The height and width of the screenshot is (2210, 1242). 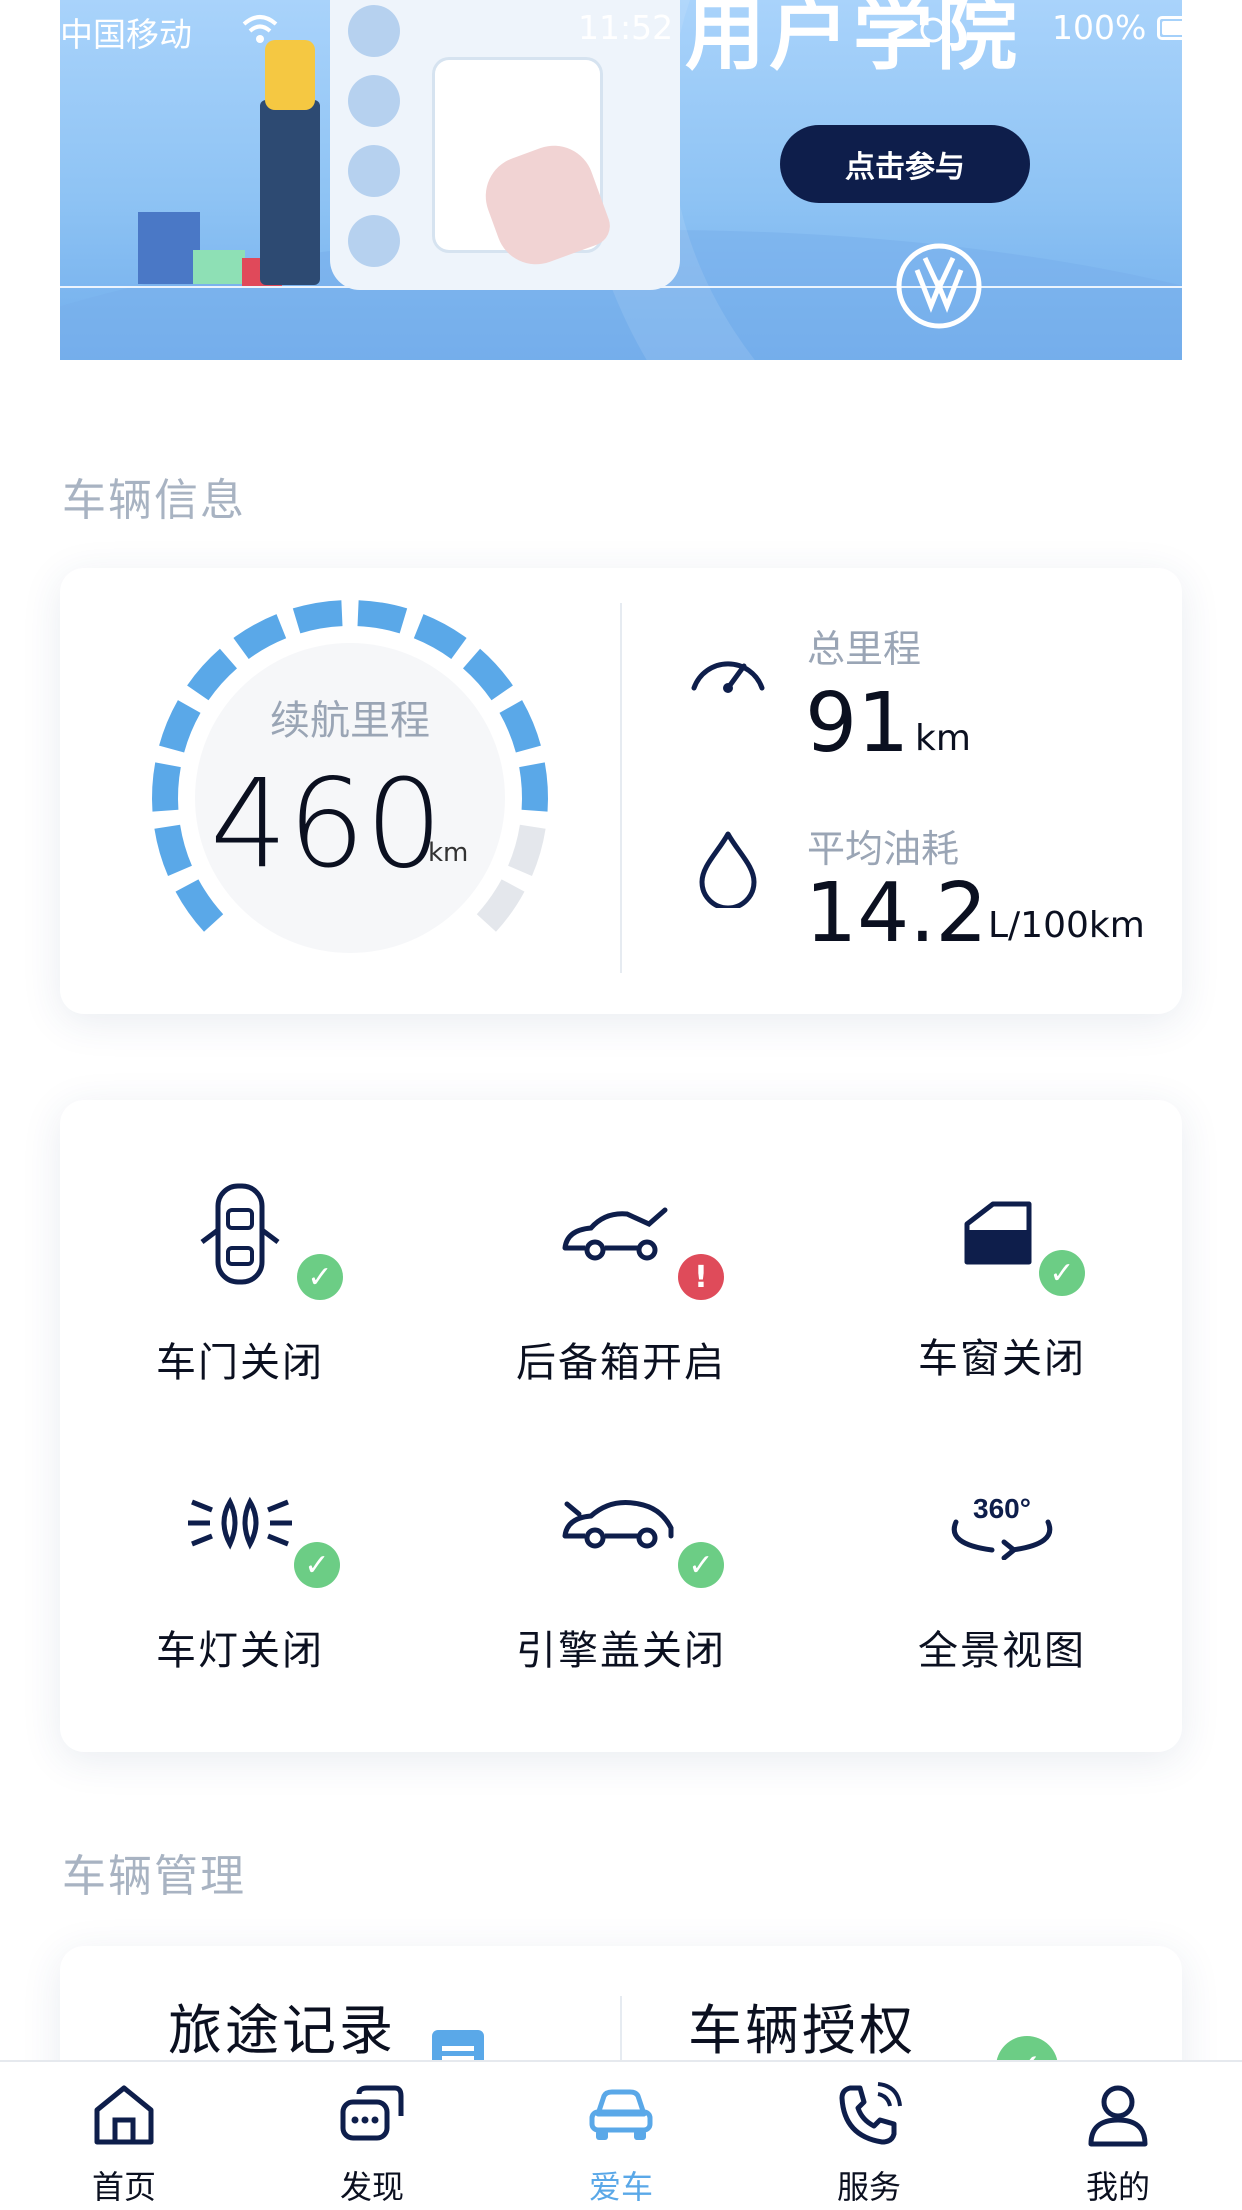 What do you see at coordinates (240, 1363) in the screenshot?
I see `status-label: 车门关闭` at bounding box center [240, 1363].